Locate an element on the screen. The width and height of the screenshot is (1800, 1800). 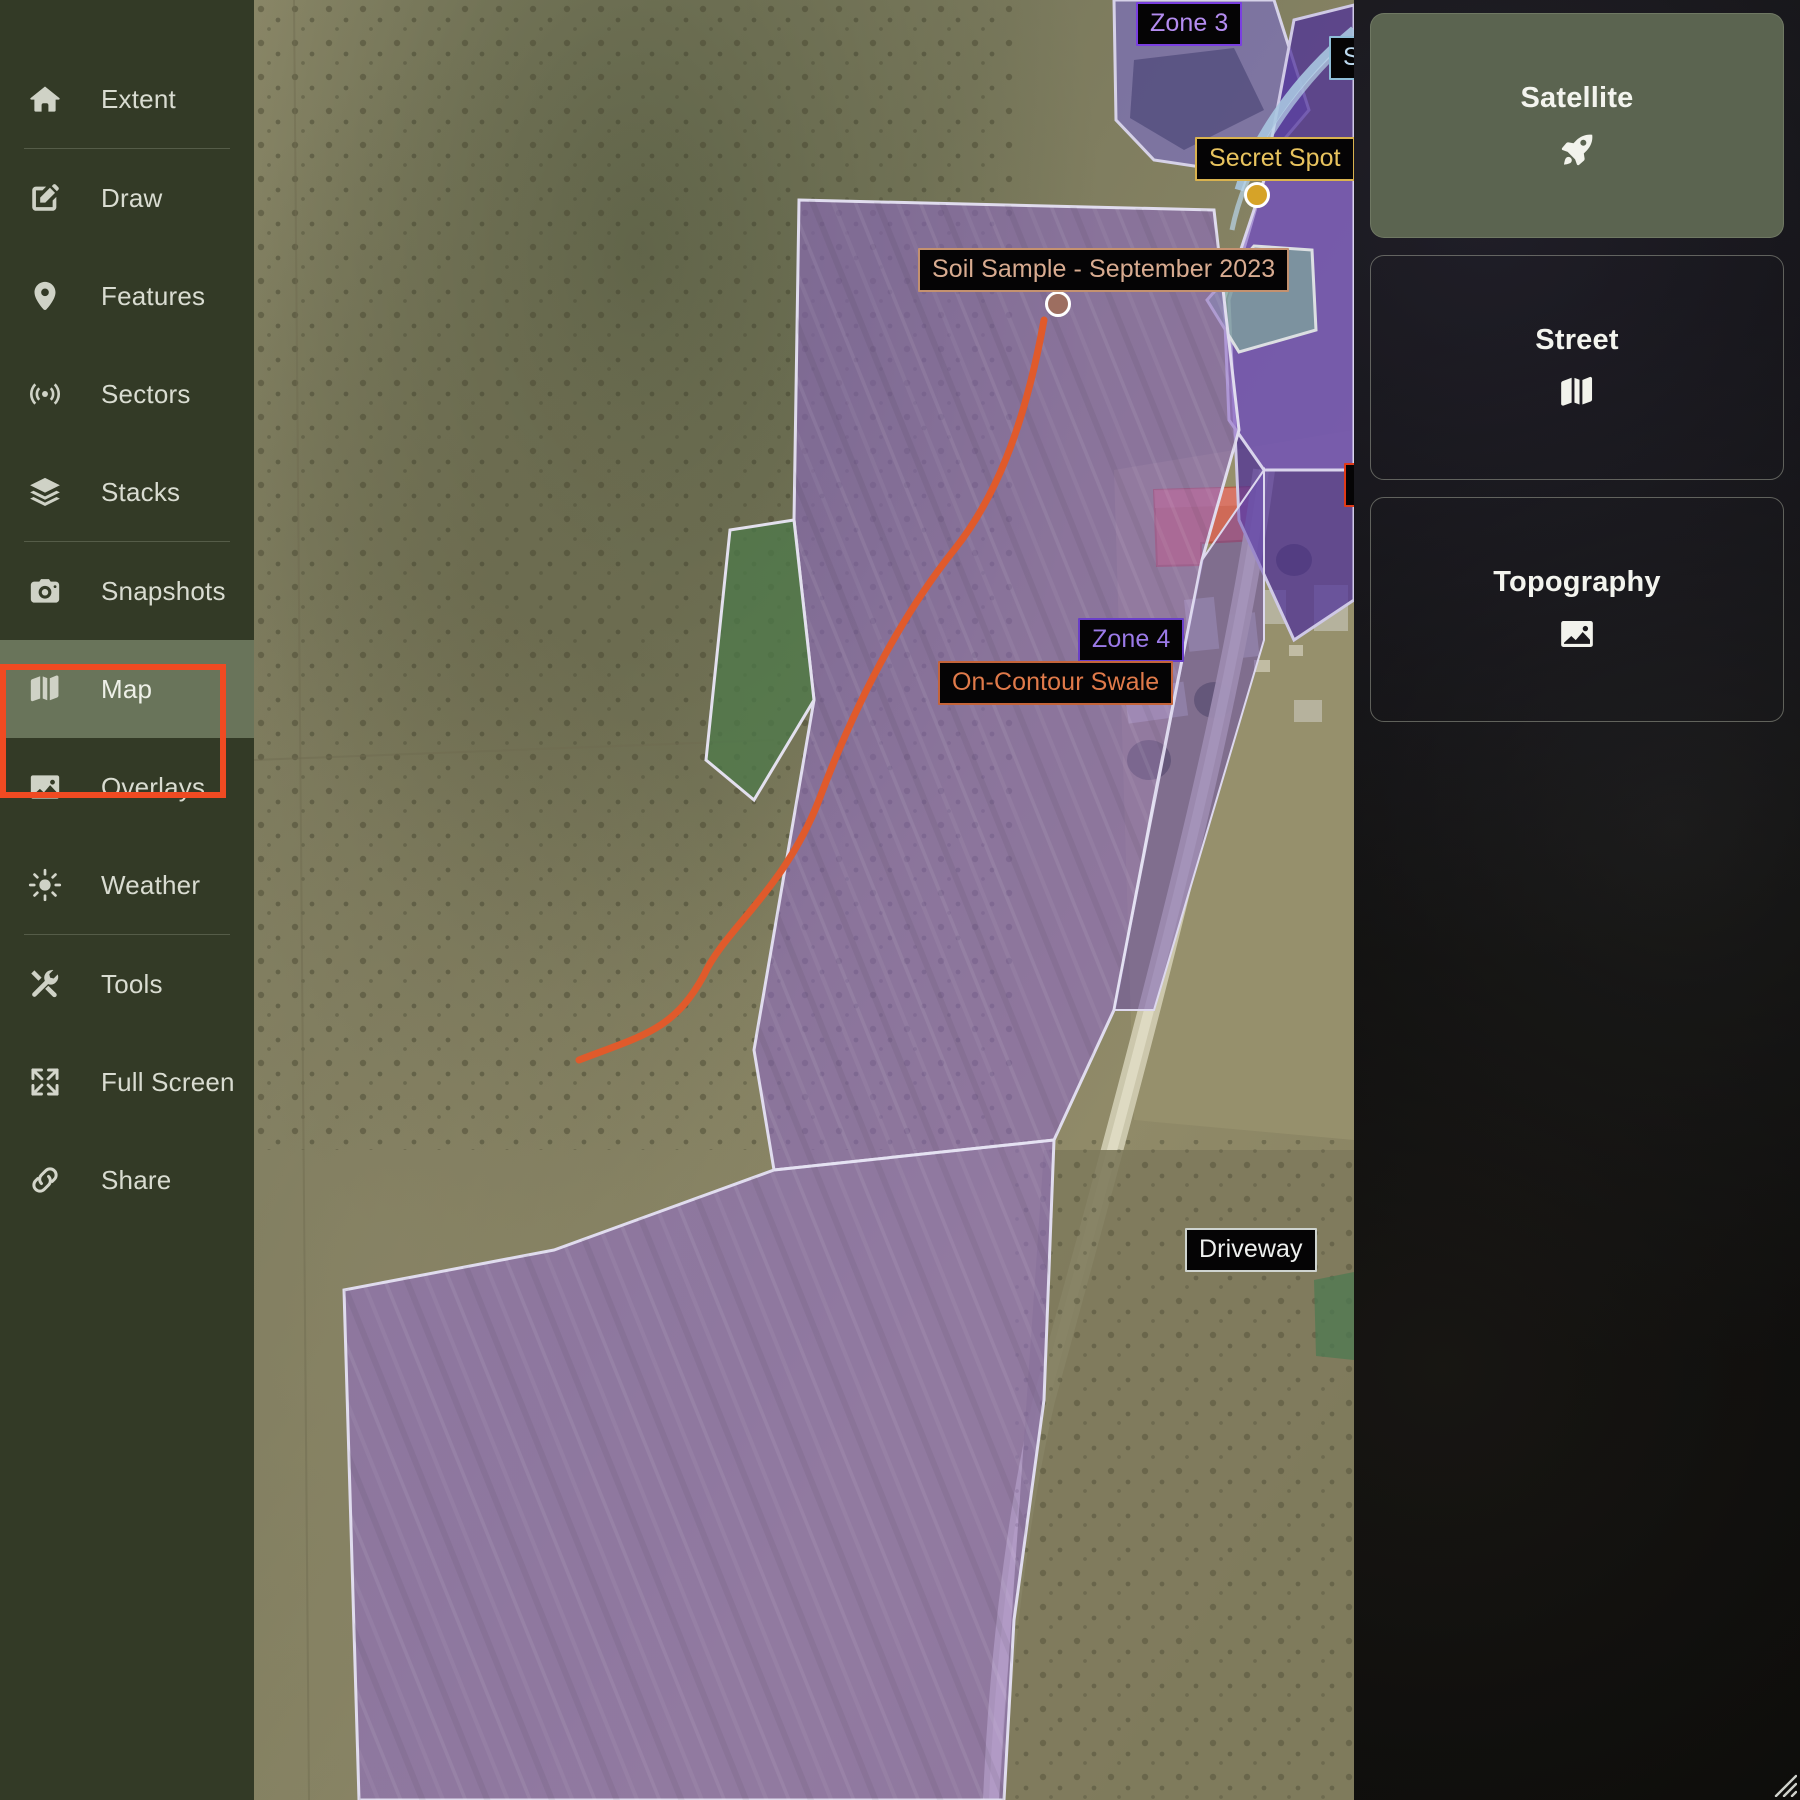
tools-icon is located at coordinates (45, 984).